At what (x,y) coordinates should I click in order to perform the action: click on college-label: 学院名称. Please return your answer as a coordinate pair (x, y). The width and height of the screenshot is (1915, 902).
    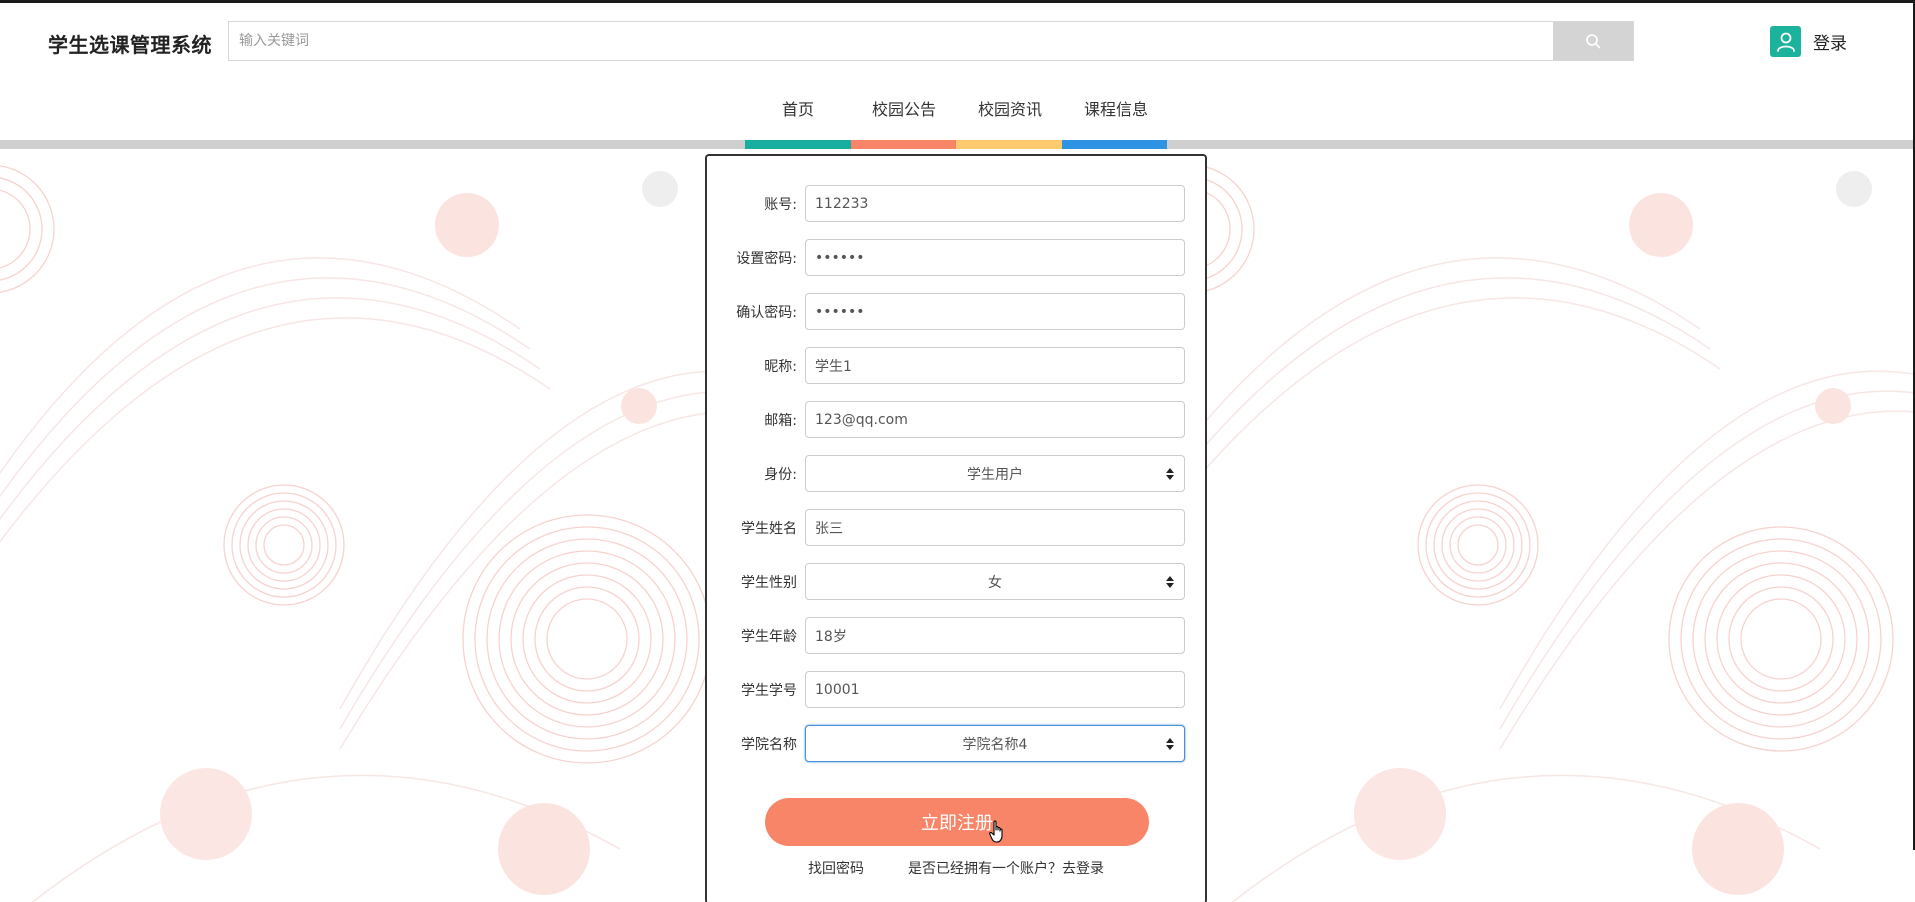
    Looking at the image, I should click on (769, 744).